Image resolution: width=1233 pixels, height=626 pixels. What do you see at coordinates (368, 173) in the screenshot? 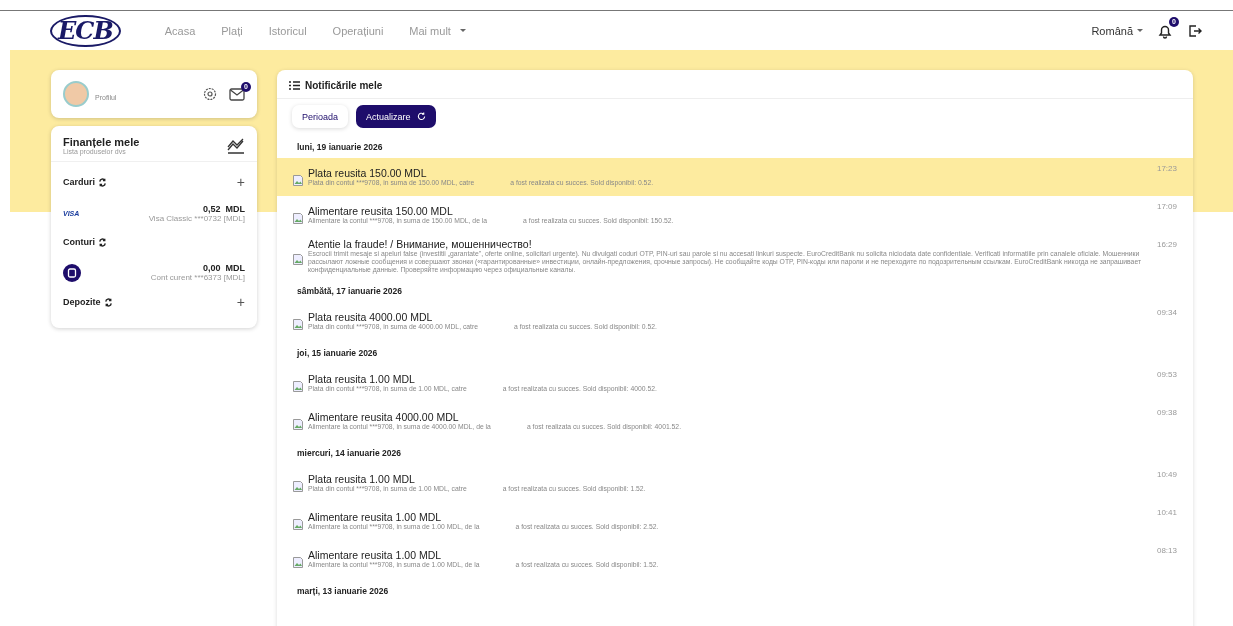
I see `notification-title: Plata reusita 150.00 MDL` at bounding box center [368, 173].